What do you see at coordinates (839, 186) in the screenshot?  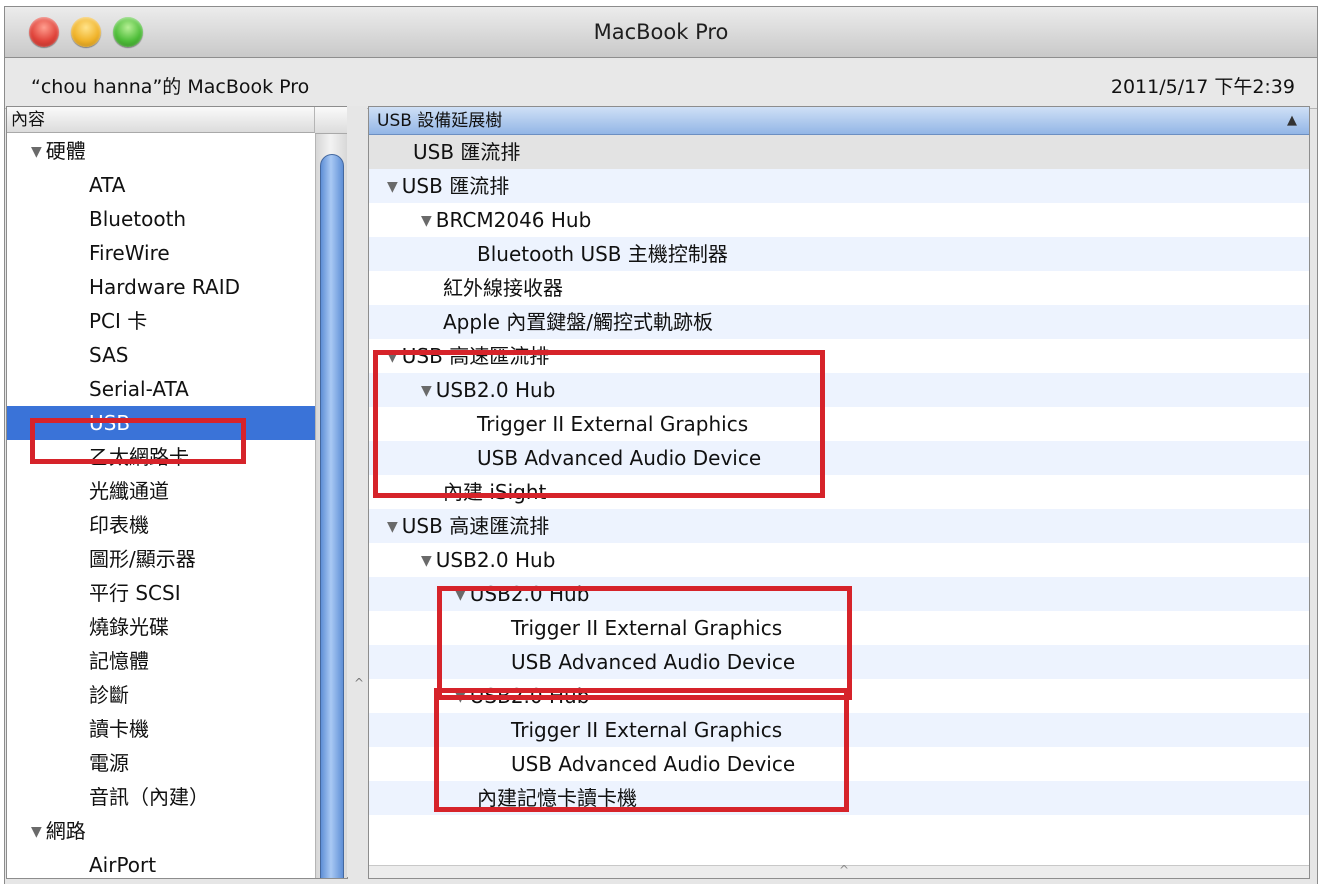 I see `tree-row: ▼ USB 匯流排` at bounding box center [839, 186].